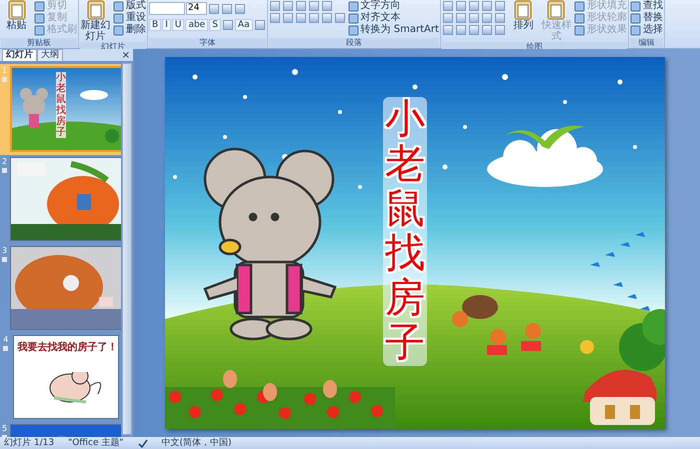 The width and height of the screenshot is (700, 449). Describe the element at coordinates (50, 55) in the screenshot. I see `pane-tab: 大纲` at that location.